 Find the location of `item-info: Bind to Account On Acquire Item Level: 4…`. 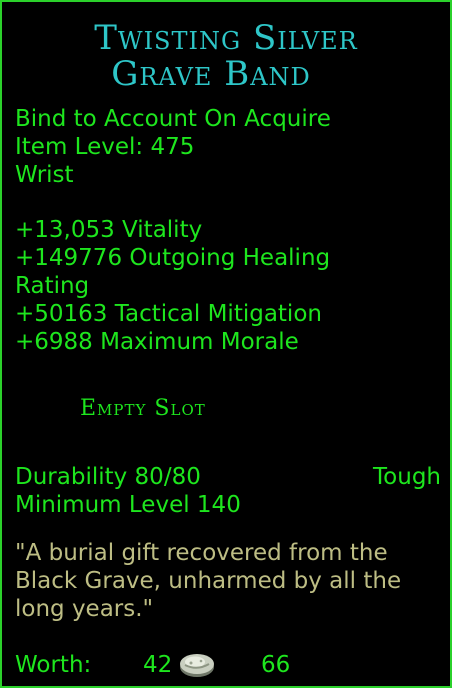

item-info: Bind to Account On Acquire Item Level: 4… is located at coordinates (228, 147).